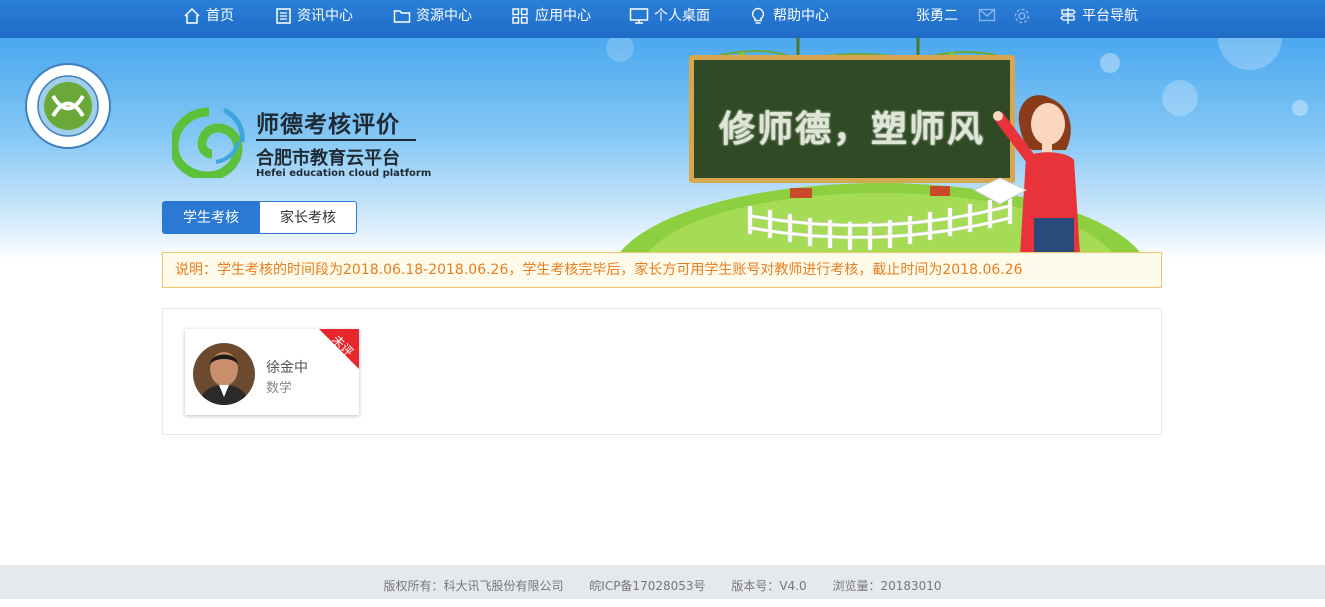 The image size is (1325, 607). I want to click on tab-parent-review: 家长考核, so click(308, 217).